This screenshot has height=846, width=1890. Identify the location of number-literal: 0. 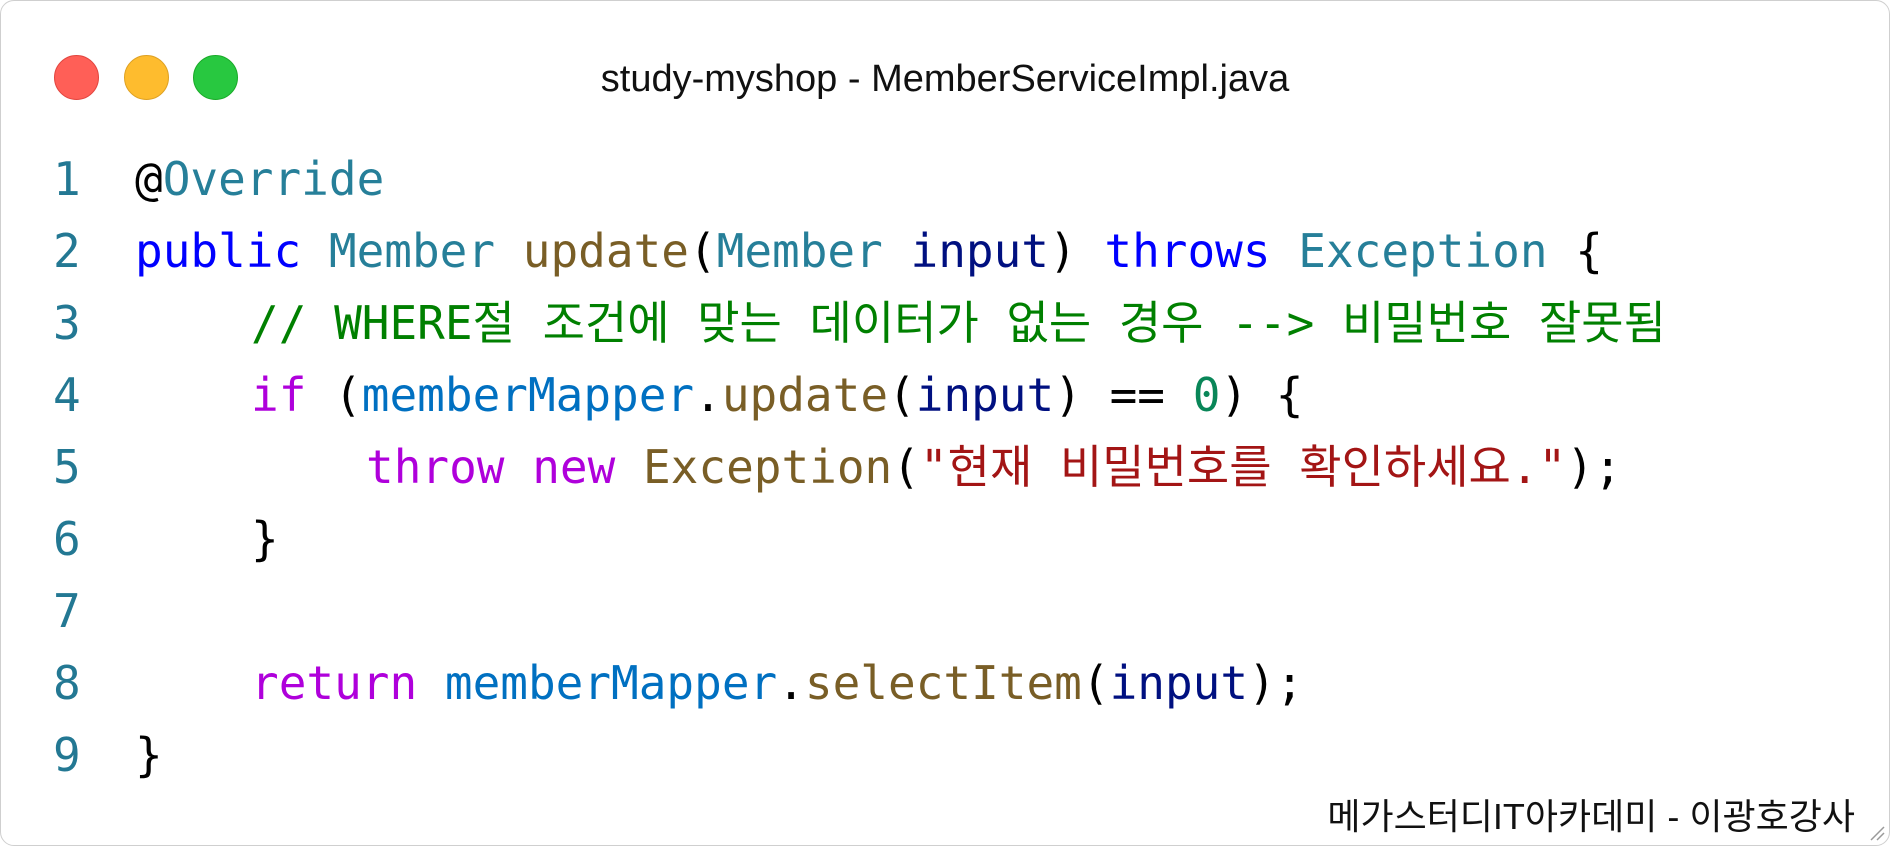
(1206, 395).